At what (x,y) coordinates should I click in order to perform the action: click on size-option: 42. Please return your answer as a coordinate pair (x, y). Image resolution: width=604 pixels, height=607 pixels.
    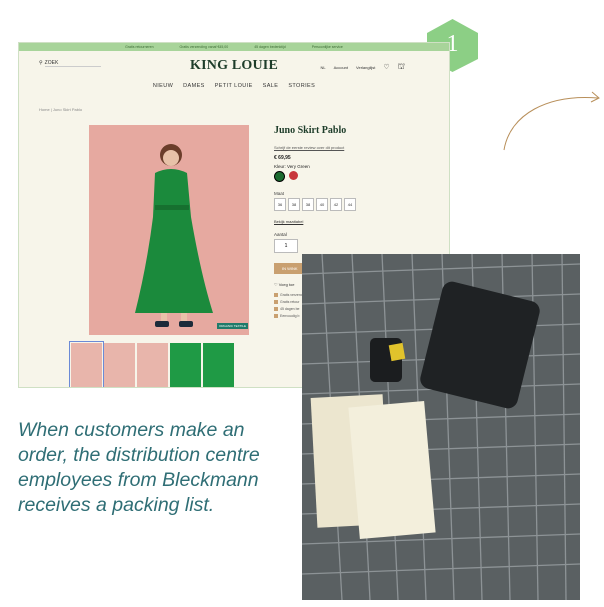
    Looking at the image, I should click on (336, 204).